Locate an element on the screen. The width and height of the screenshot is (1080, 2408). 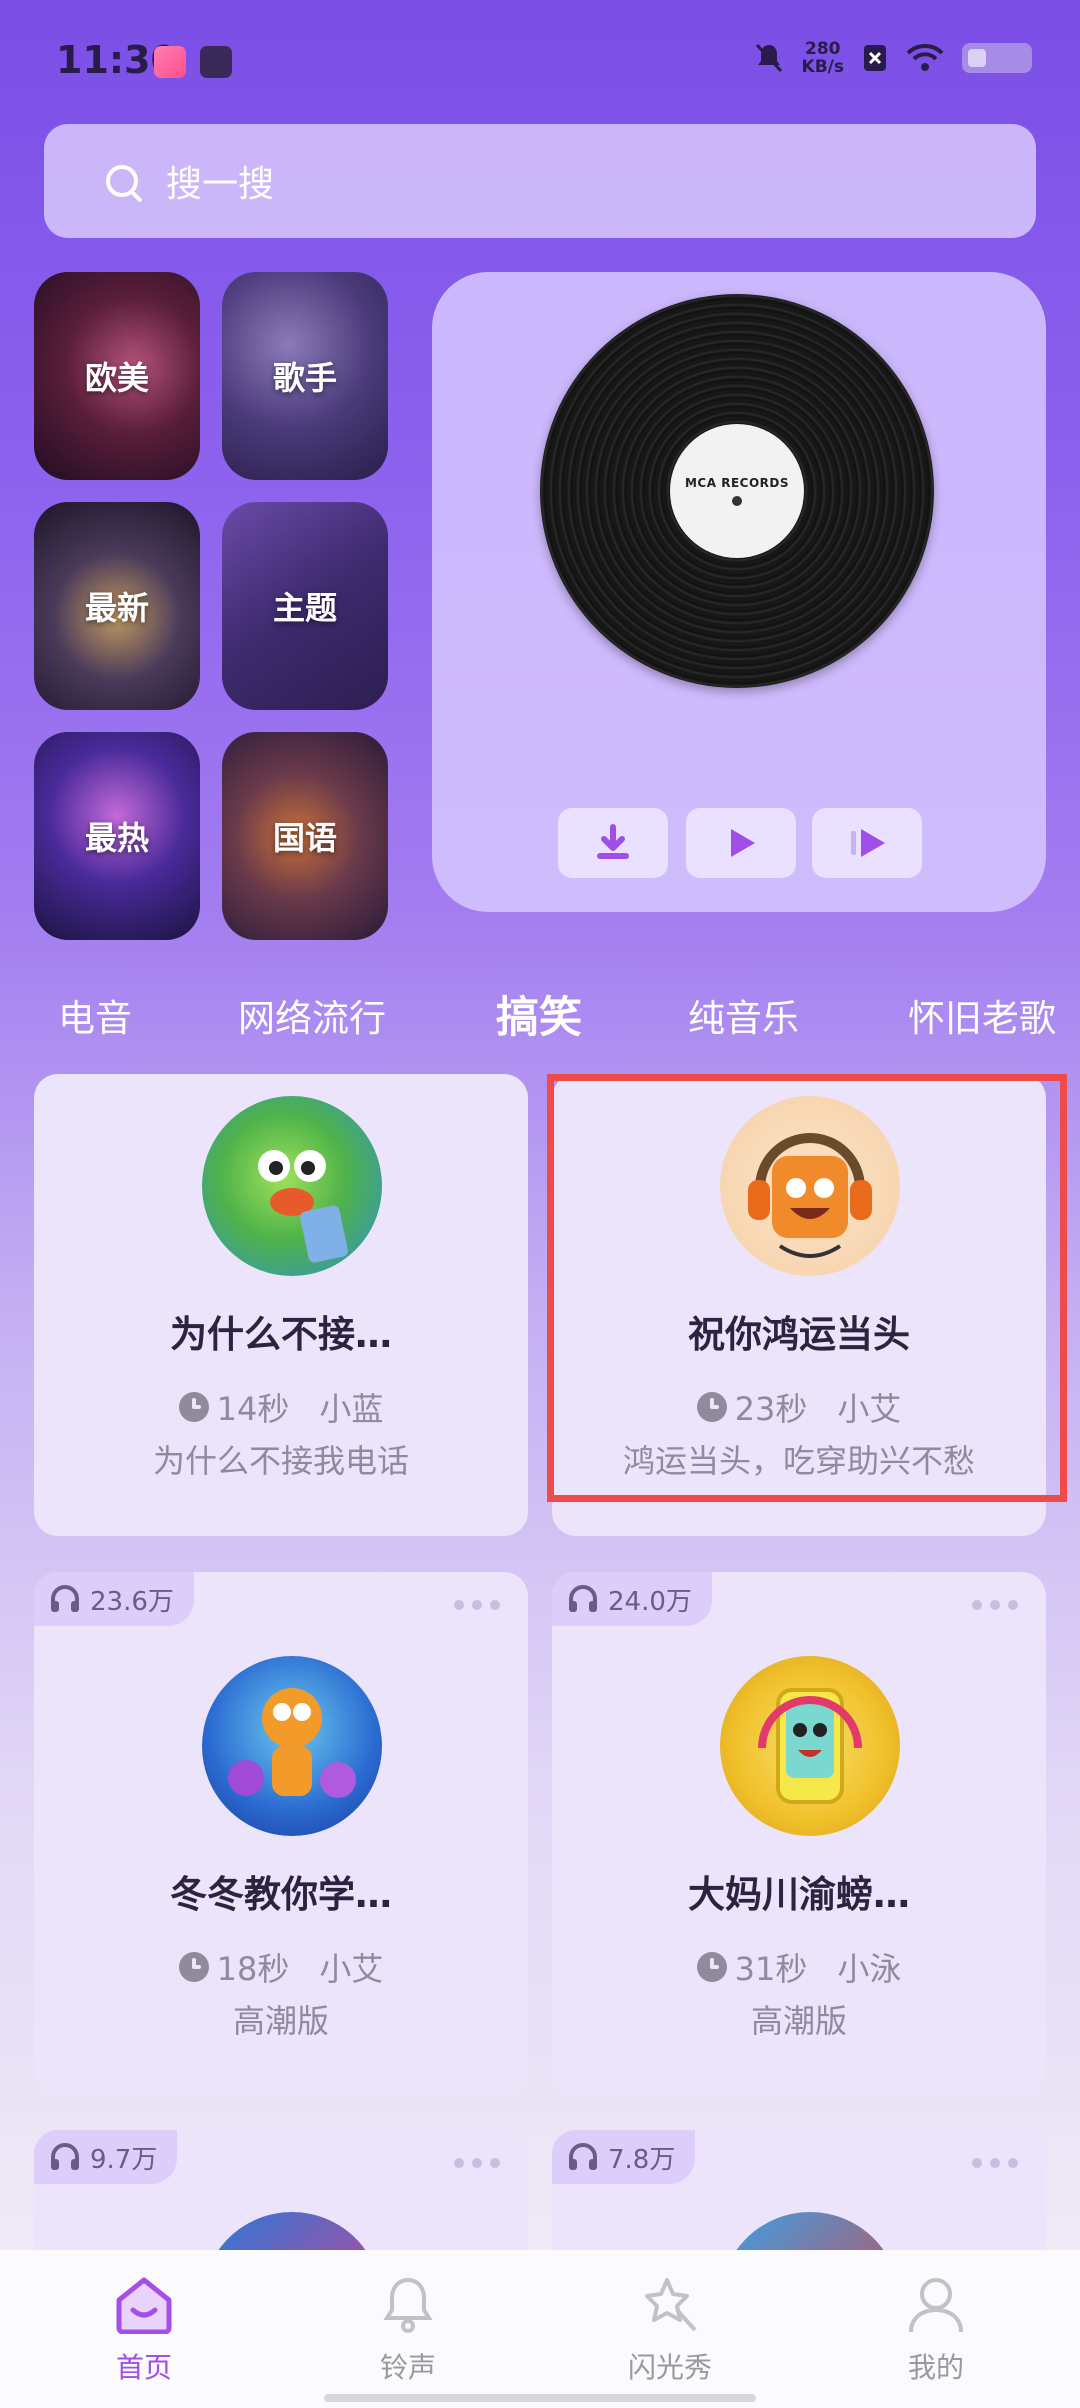
next-button is located at coordinates (867, 843).